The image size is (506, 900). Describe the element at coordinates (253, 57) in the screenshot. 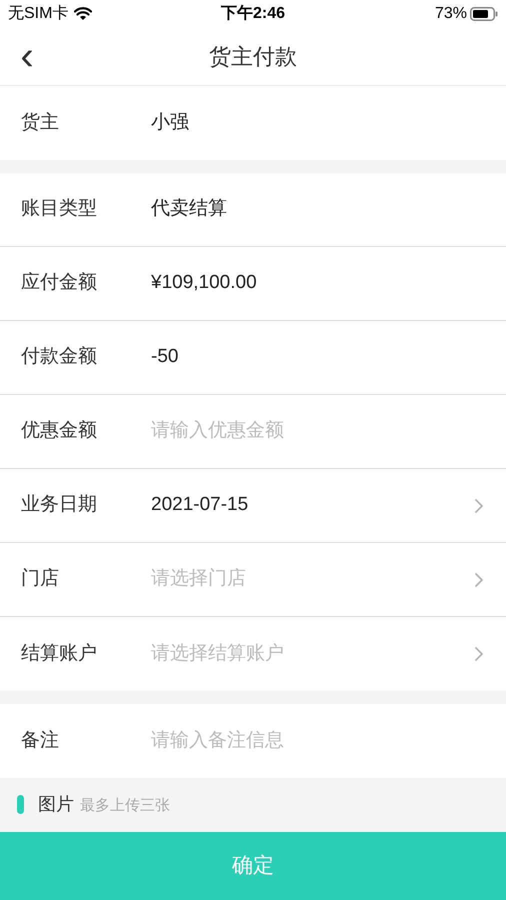

I see `page-title: 货主付款` at that location.